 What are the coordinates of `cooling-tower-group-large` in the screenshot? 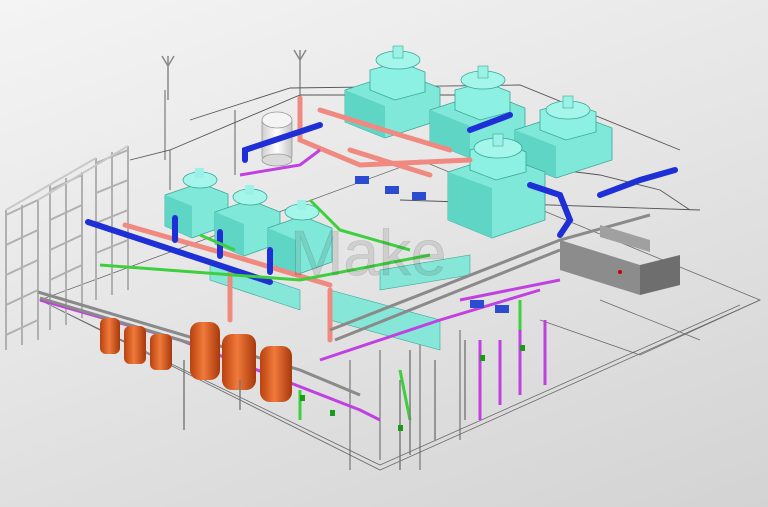 It's located at (478, 142).